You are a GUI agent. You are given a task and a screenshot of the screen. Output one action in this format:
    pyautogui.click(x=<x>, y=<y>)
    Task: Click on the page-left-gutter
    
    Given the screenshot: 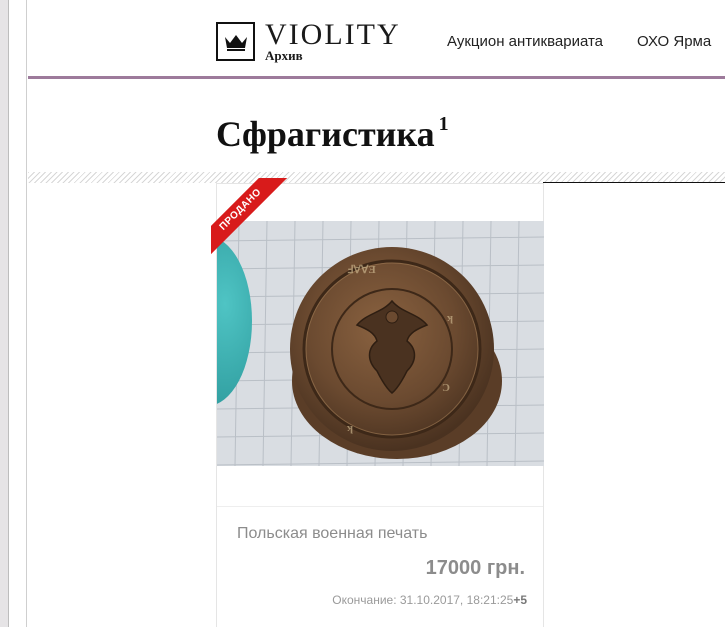 What is the action you would take?
    pyautogui.click(x=18, y=313)
    